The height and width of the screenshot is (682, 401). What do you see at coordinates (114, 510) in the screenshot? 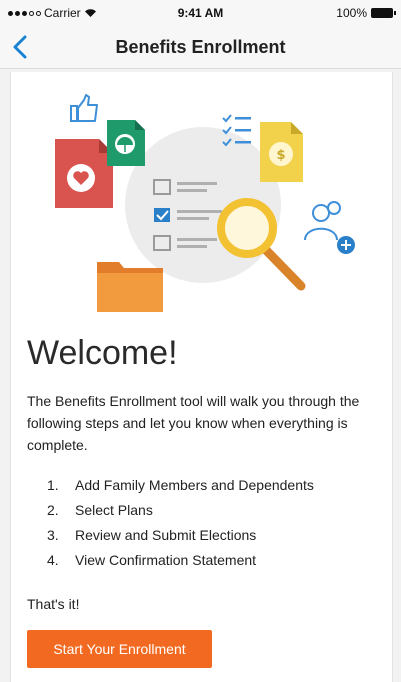
I see `step-label: Select Plans` at bounding box center [114, 510].